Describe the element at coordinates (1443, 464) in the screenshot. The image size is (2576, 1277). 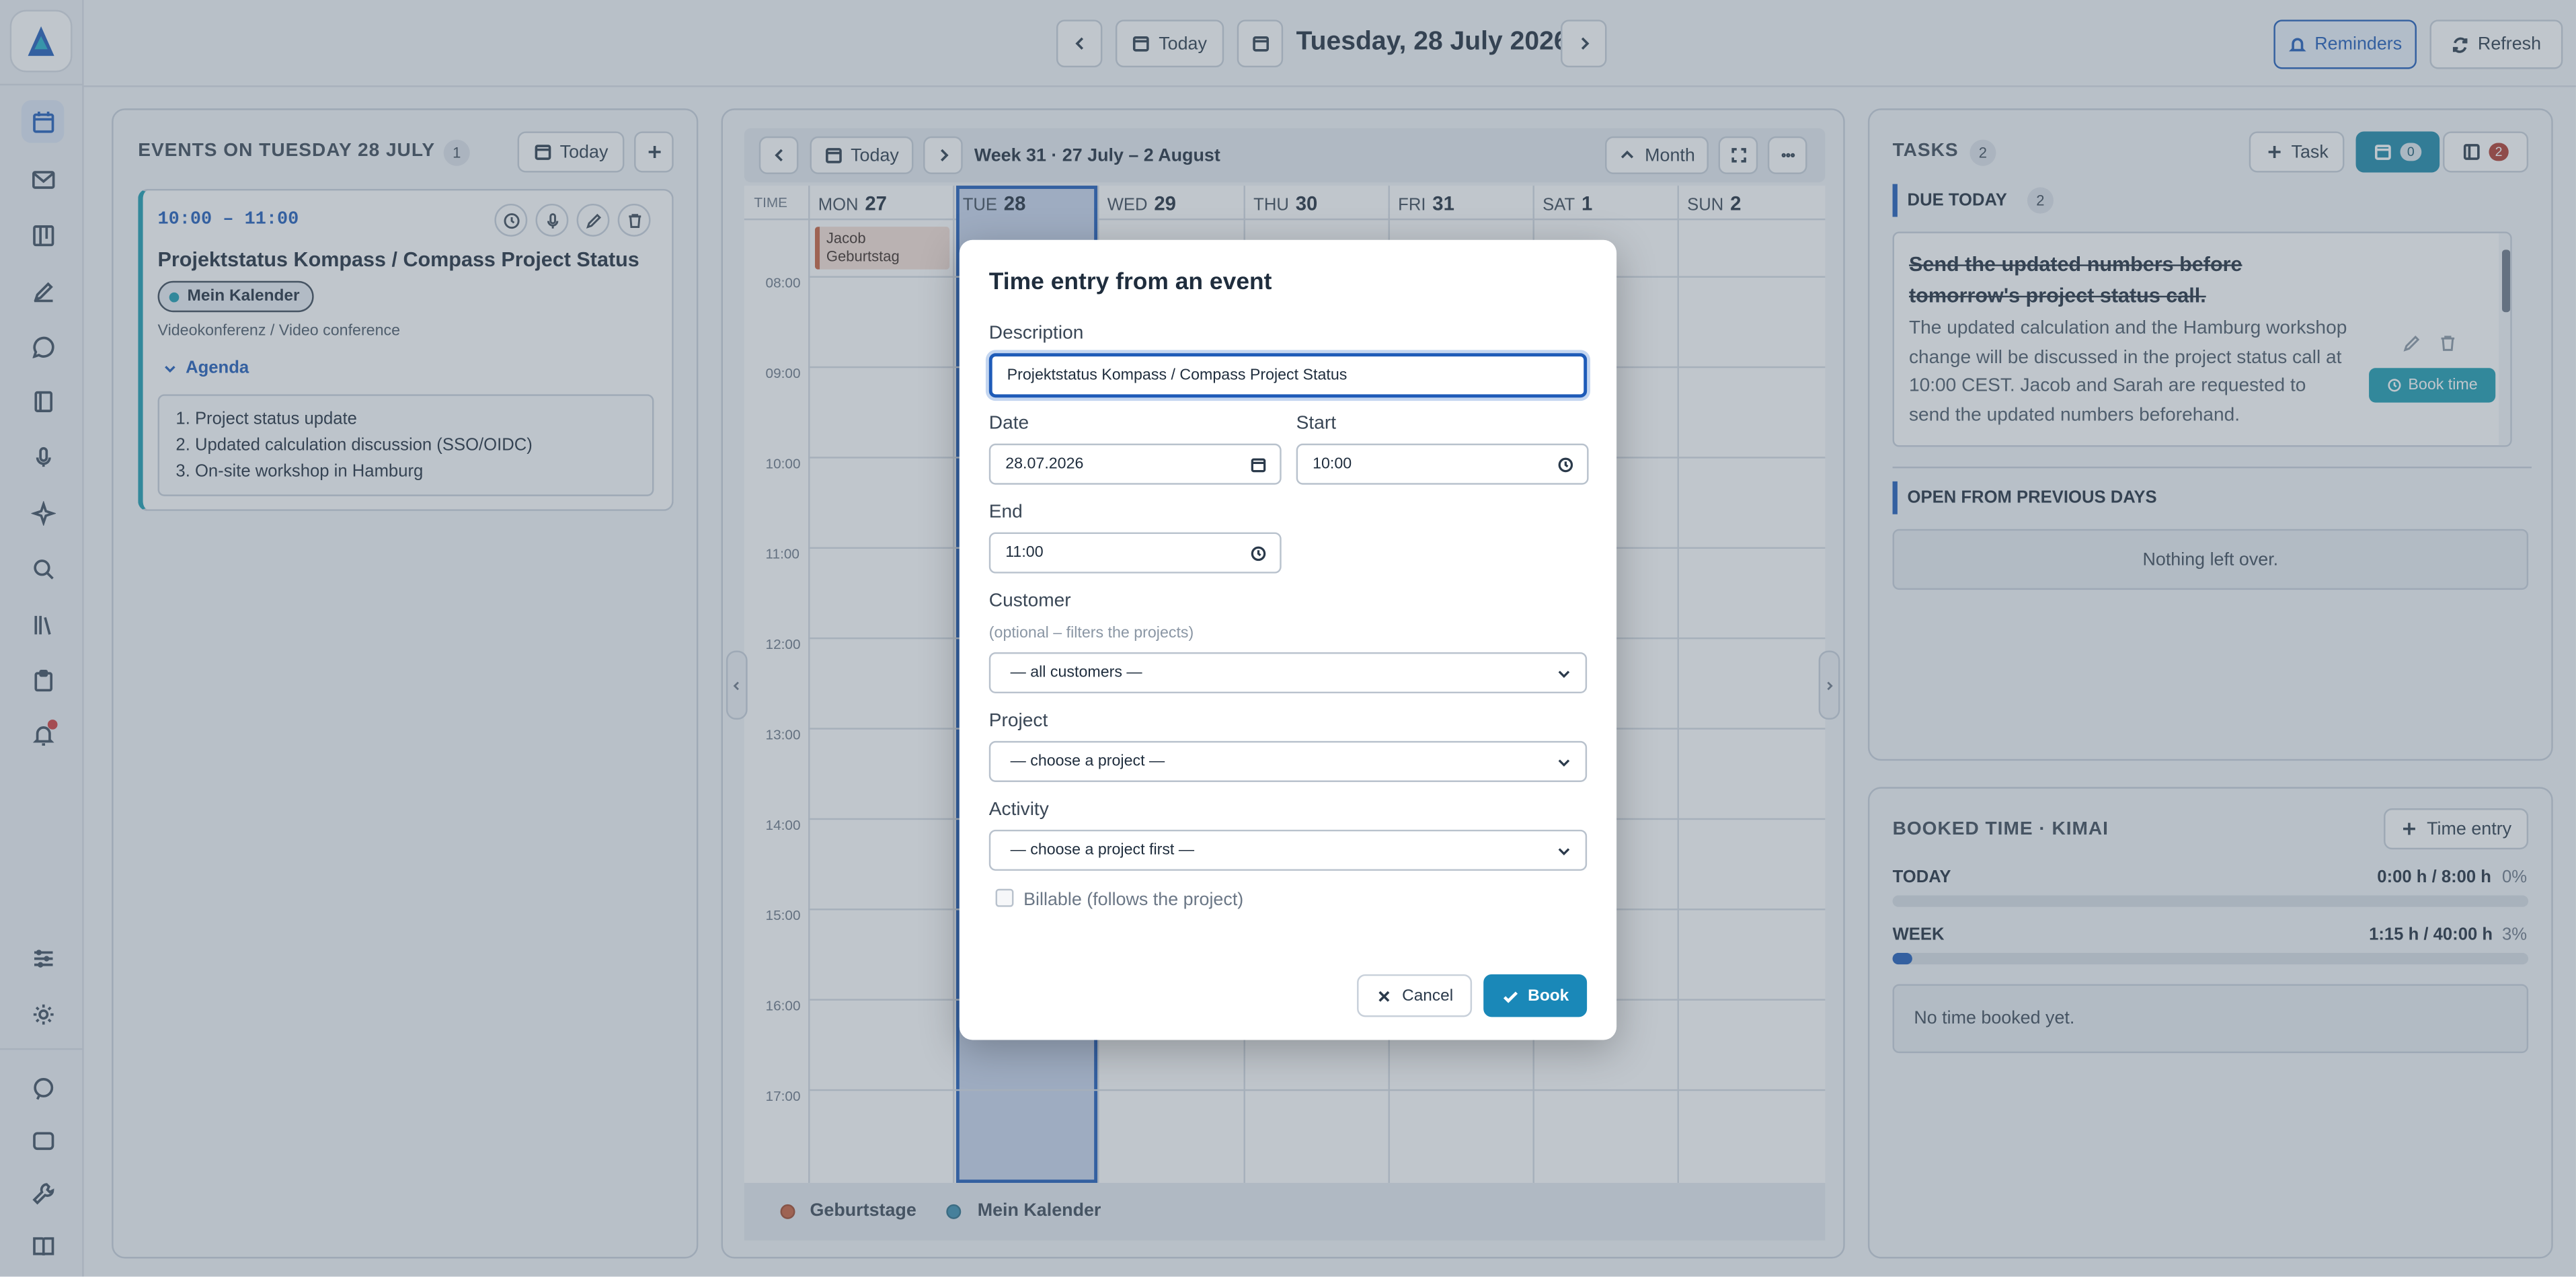
I see `start-input: 10:00` at that location.